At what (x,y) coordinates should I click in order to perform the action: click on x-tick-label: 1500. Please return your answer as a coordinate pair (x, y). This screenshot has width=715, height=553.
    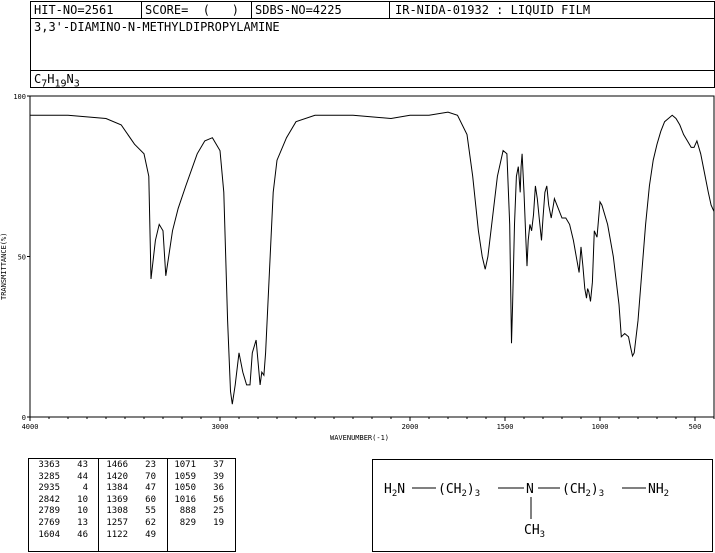
    Looking at the image, I should click on (505, 427).